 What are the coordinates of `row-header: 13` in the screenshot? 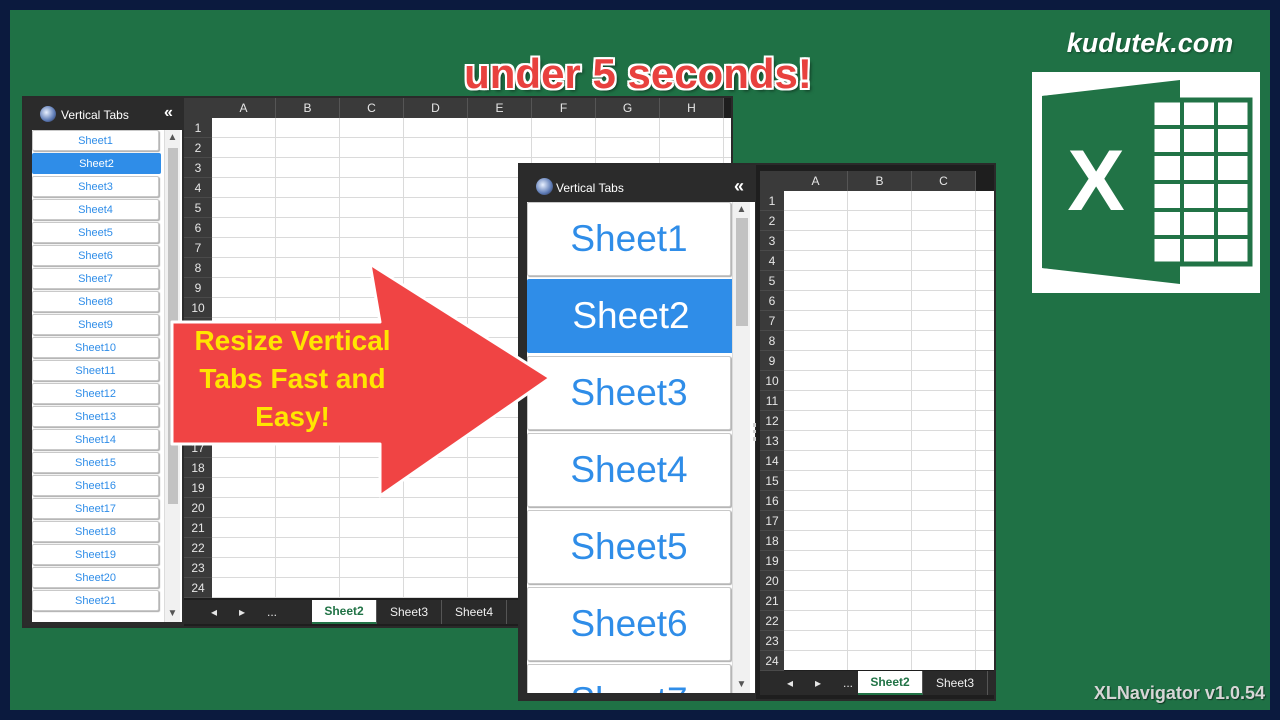 It's located at (772, 441).